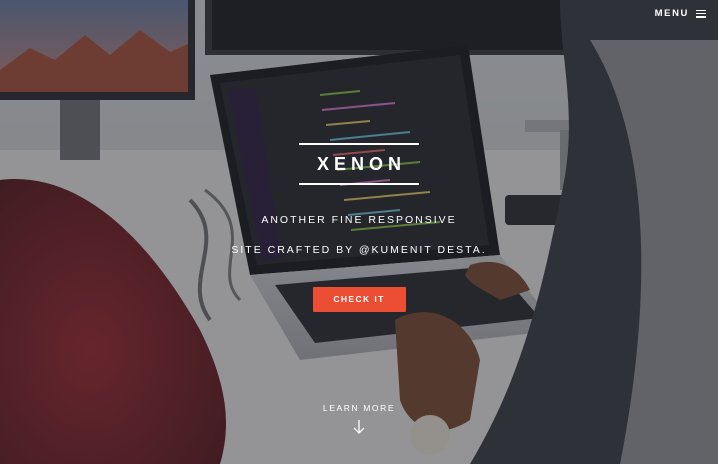  What do you see at coordinates (671, 13) in the screenshot?
I see `menu-label: MENU` at bounding box center [671, 13].